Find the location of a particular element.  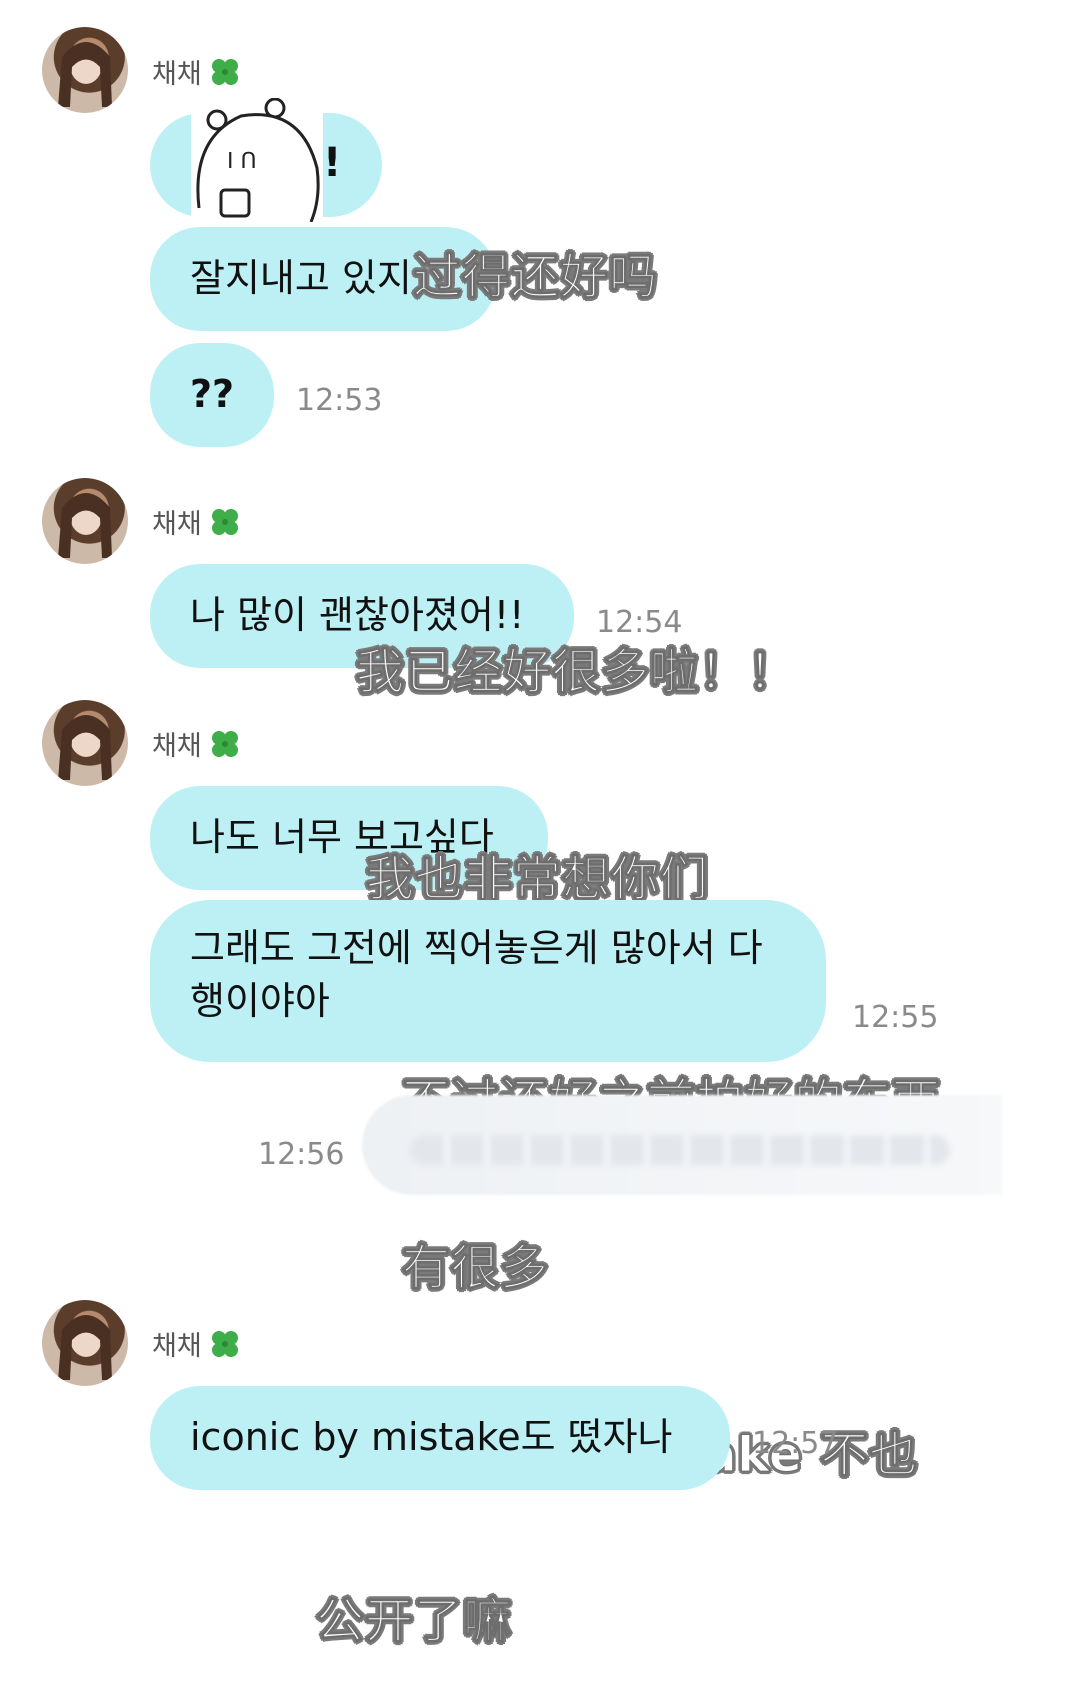

caption-line: 公开了嘛 is located at coordinates (414, 1620).